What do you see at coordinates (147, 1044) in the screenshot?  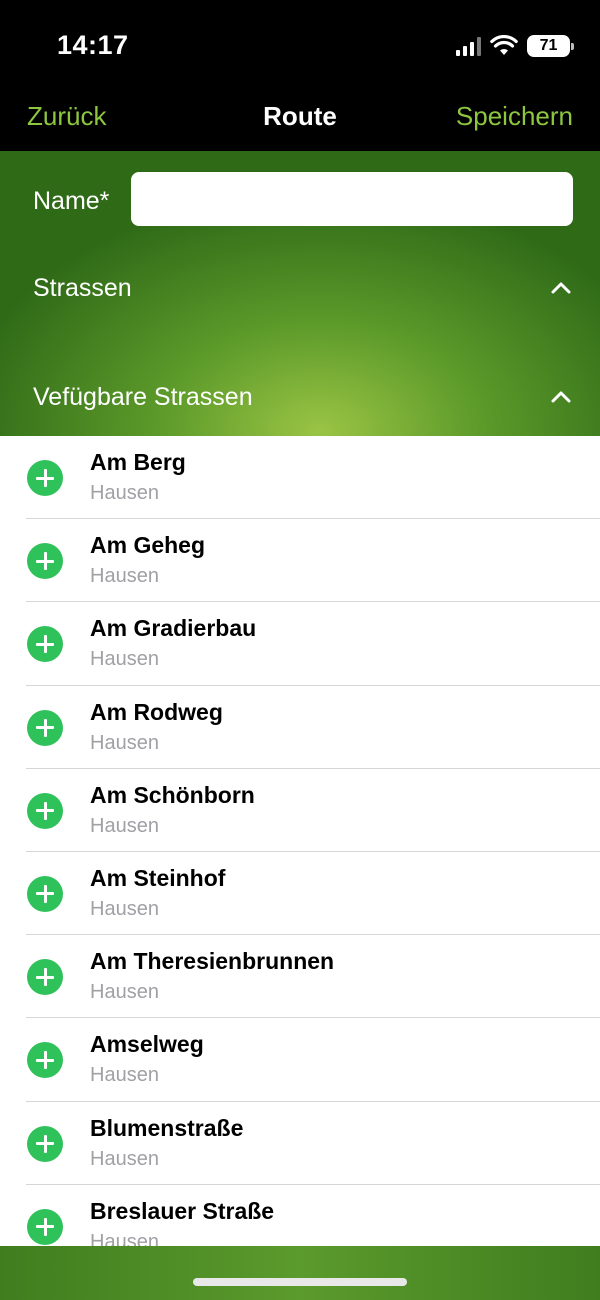 I see `street-name: Amselweg` at bounding box center [147, 1044].